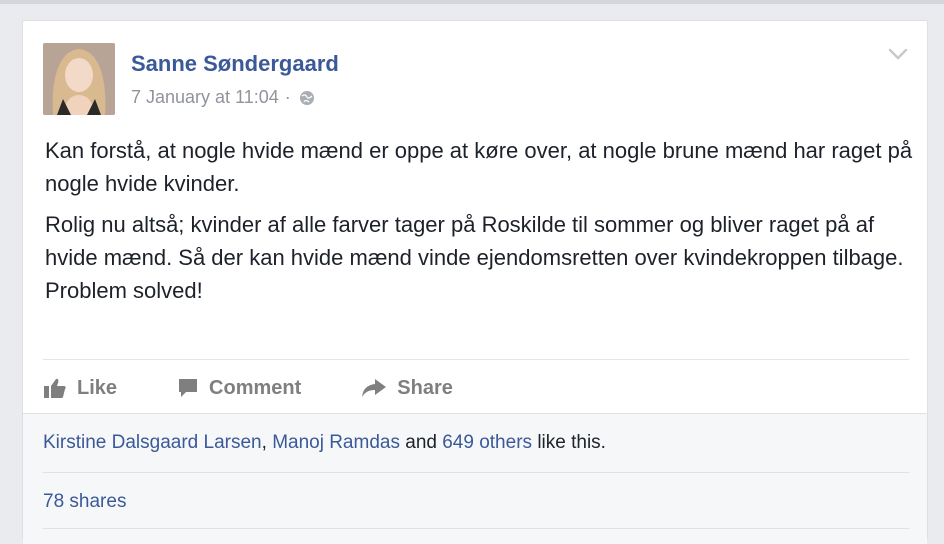 This screenshot has width=944, height=544. I want to click on like-button: Like, so click(80, 388).